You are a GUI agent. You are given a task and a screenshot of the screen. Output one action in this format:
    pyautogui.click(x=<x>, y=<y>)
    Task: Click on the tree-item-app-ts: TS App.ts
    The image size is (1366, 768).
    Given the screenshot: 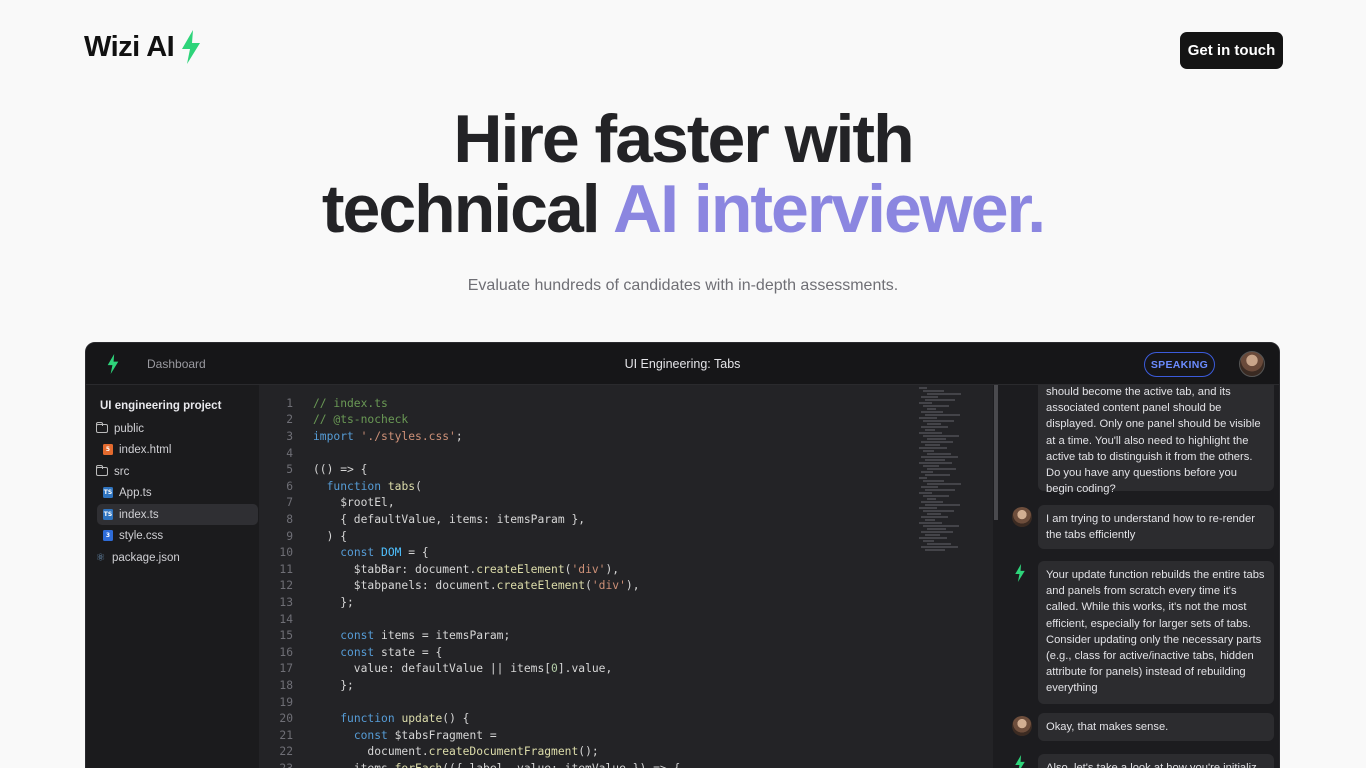 What is the action you would take?
    pyautogui.click(x=127, y=492)
    